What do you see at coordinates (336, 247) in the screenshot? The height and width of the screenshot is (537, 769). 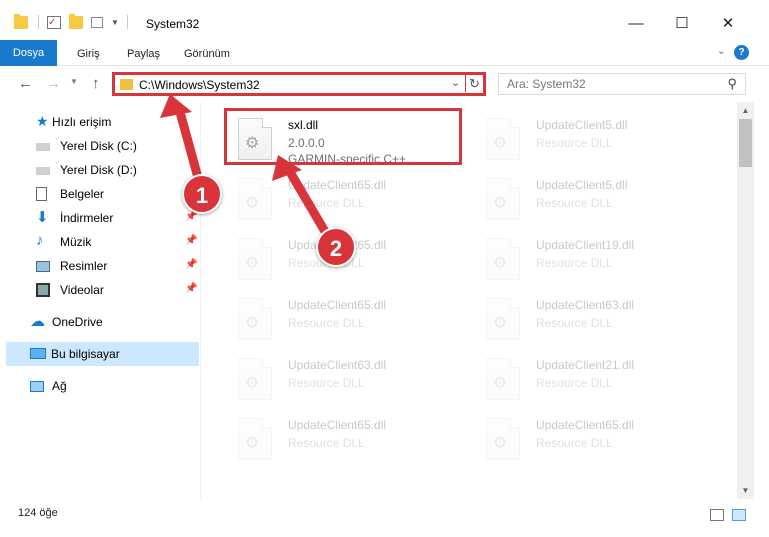 I see `step-2-badge: 2` at bounding box center [336, 247].